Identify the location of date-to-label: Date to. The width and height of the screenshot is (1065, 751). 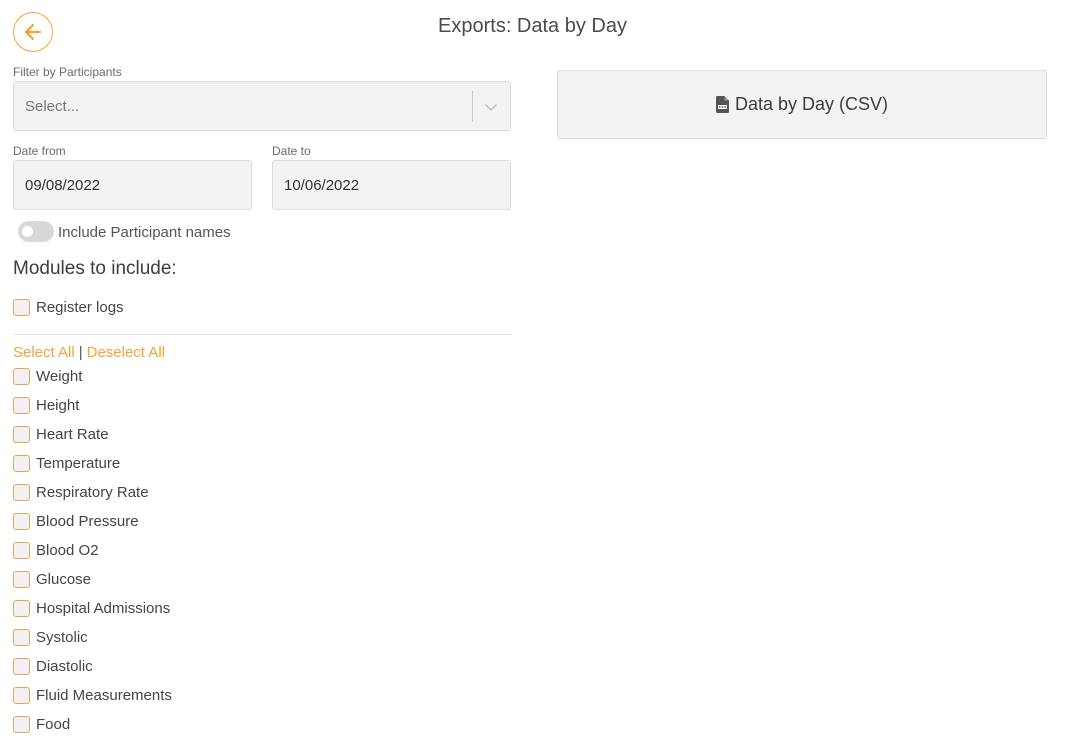
(291, 151).